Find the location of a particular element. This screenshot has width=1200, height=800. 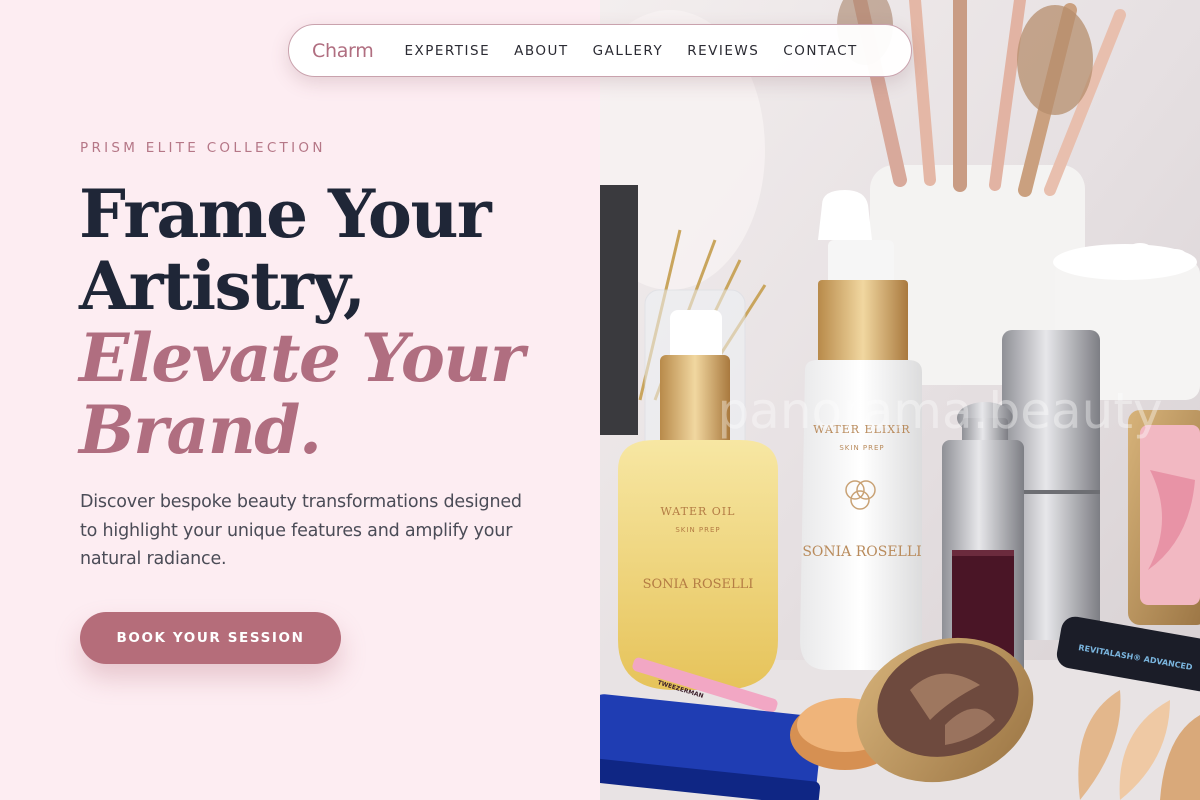

brand-label-elixir: SONIA ROSELLI is located at coordinates (861, 552).